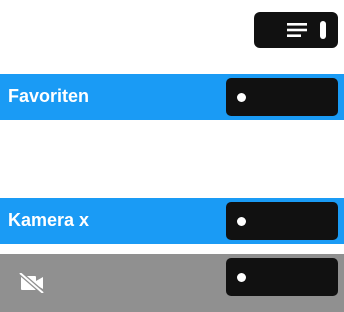  Describe the element at coordinates (32, 283) in the screenshot. I see `video-off-icon` at that location.